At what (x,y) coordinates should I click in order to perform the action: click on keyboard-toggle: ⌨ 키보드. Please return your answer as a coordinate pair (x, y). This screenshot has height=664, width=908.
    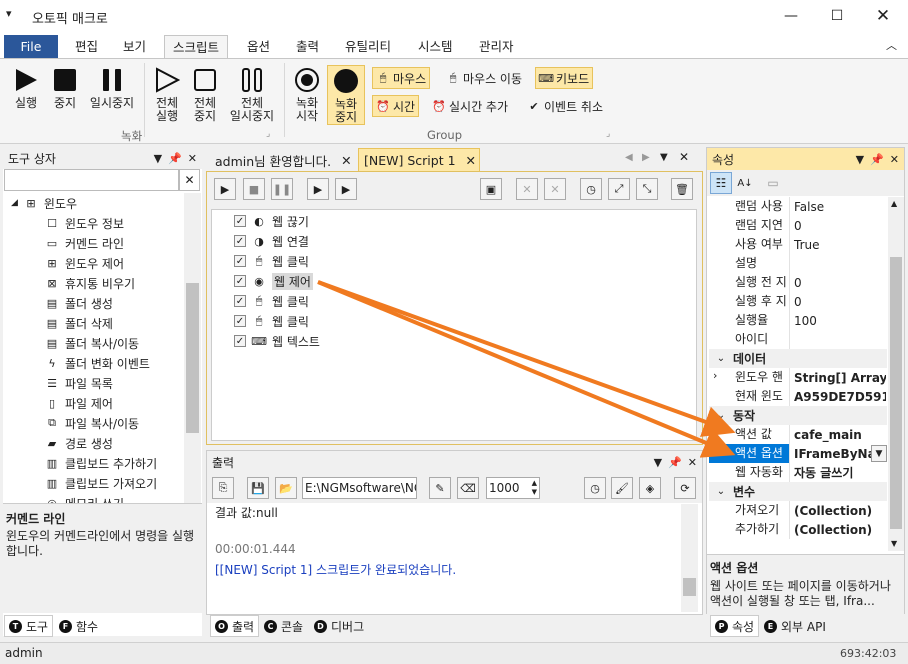
    Looking at the image, I should click on (564, 78).